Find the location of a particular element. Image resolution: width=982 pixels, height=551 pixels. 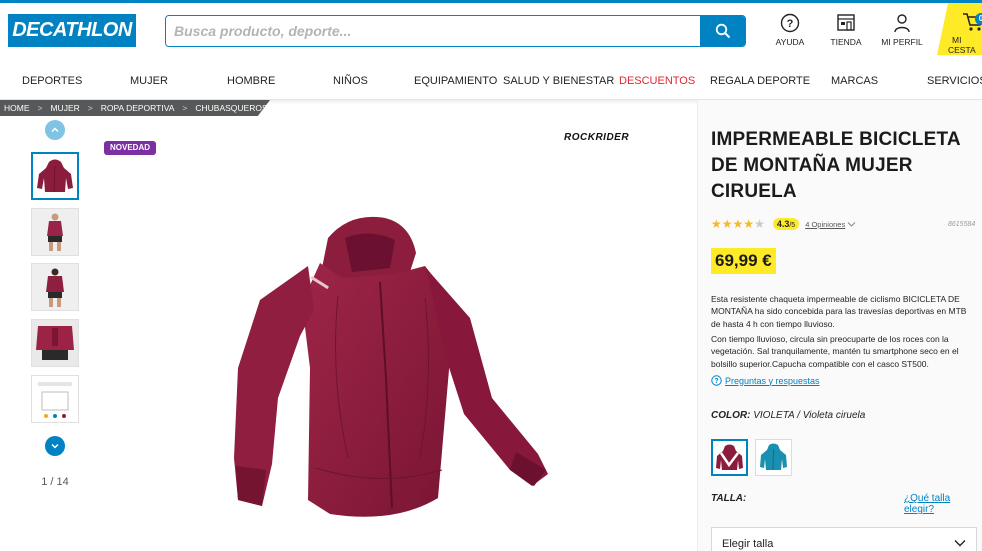

blue-jacket-swatch-image is located at coordinates (773, 457).